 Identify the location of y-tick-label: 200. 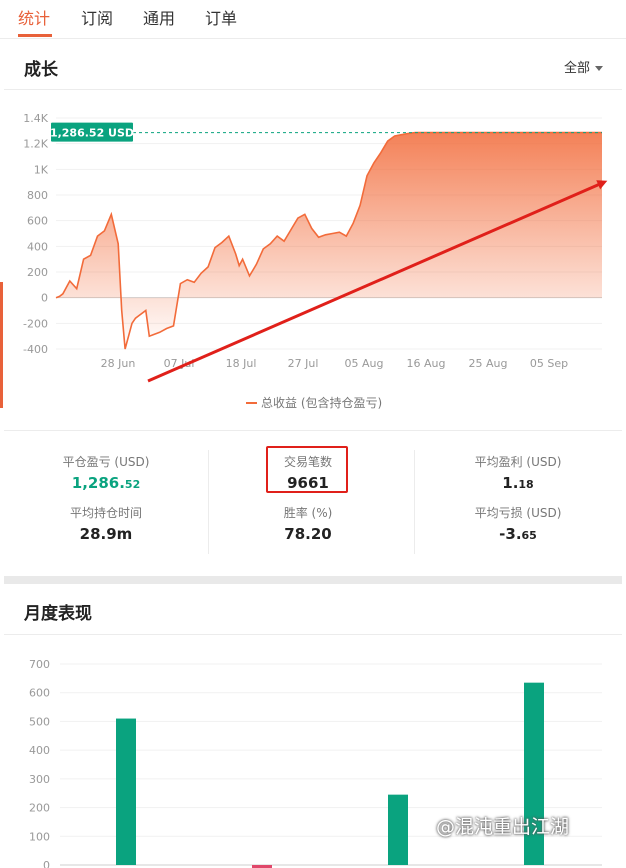
(39, 808).